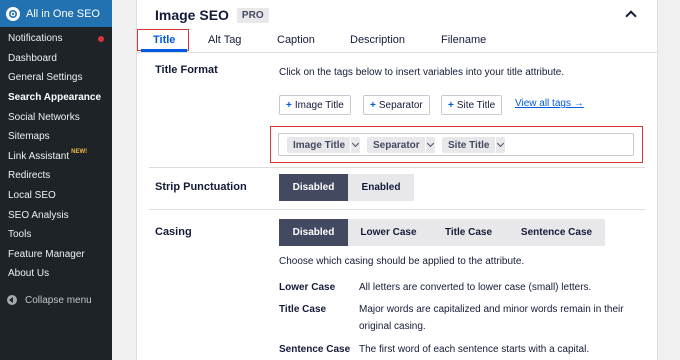 The image size is (680, 360). I want to click on casing-sentence-case-button: Sentence Case, so click(556, 232).